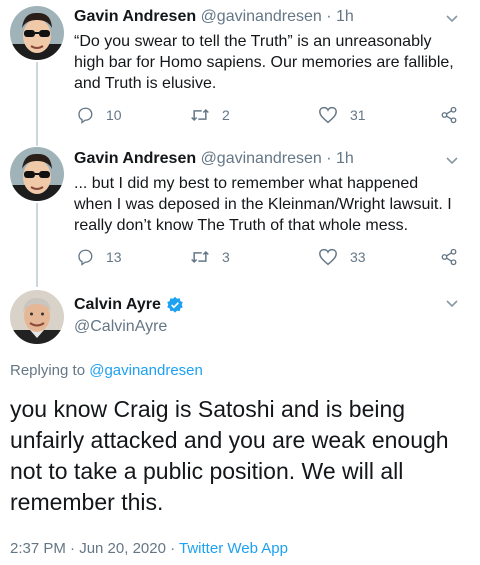 The height and width of the screenshot is (565, 480). Describe the element at coordinates (358, 115) in the screenshot. I see `like-count: 31` at that location.